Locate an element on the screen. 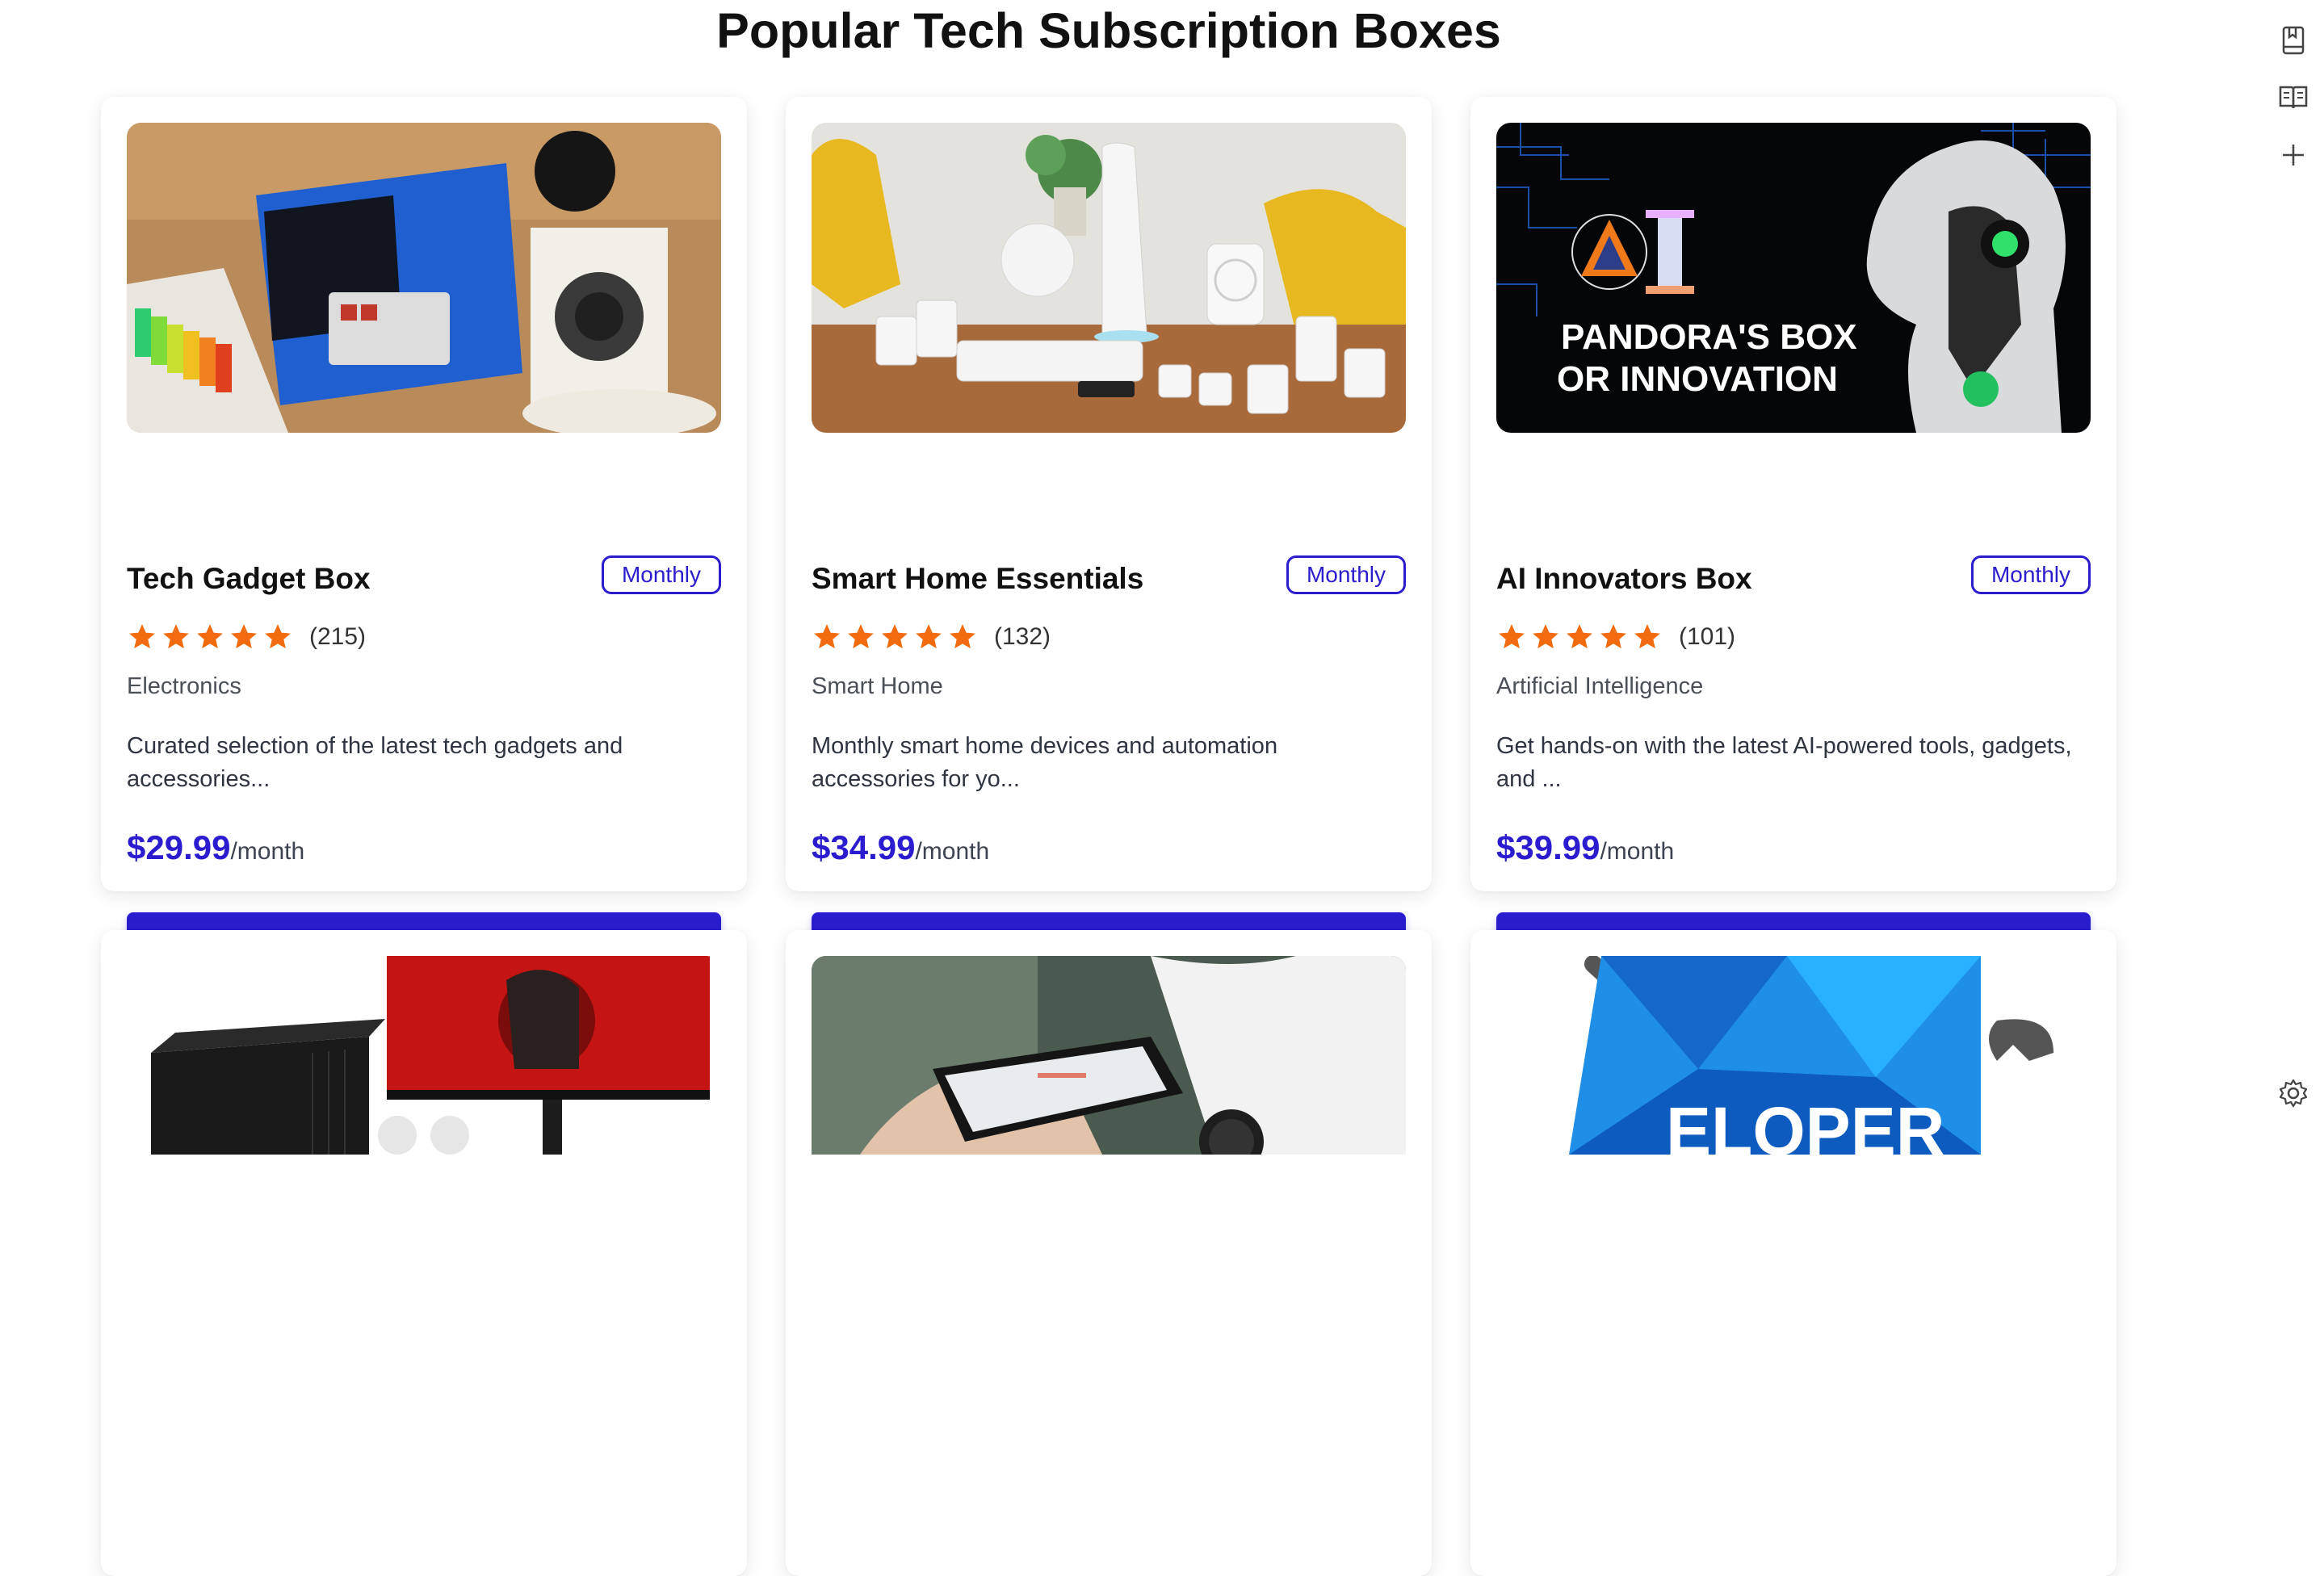 This screenshot has height=1576, width=2324. category-label: Electronics is located at coordinates (184, 686).